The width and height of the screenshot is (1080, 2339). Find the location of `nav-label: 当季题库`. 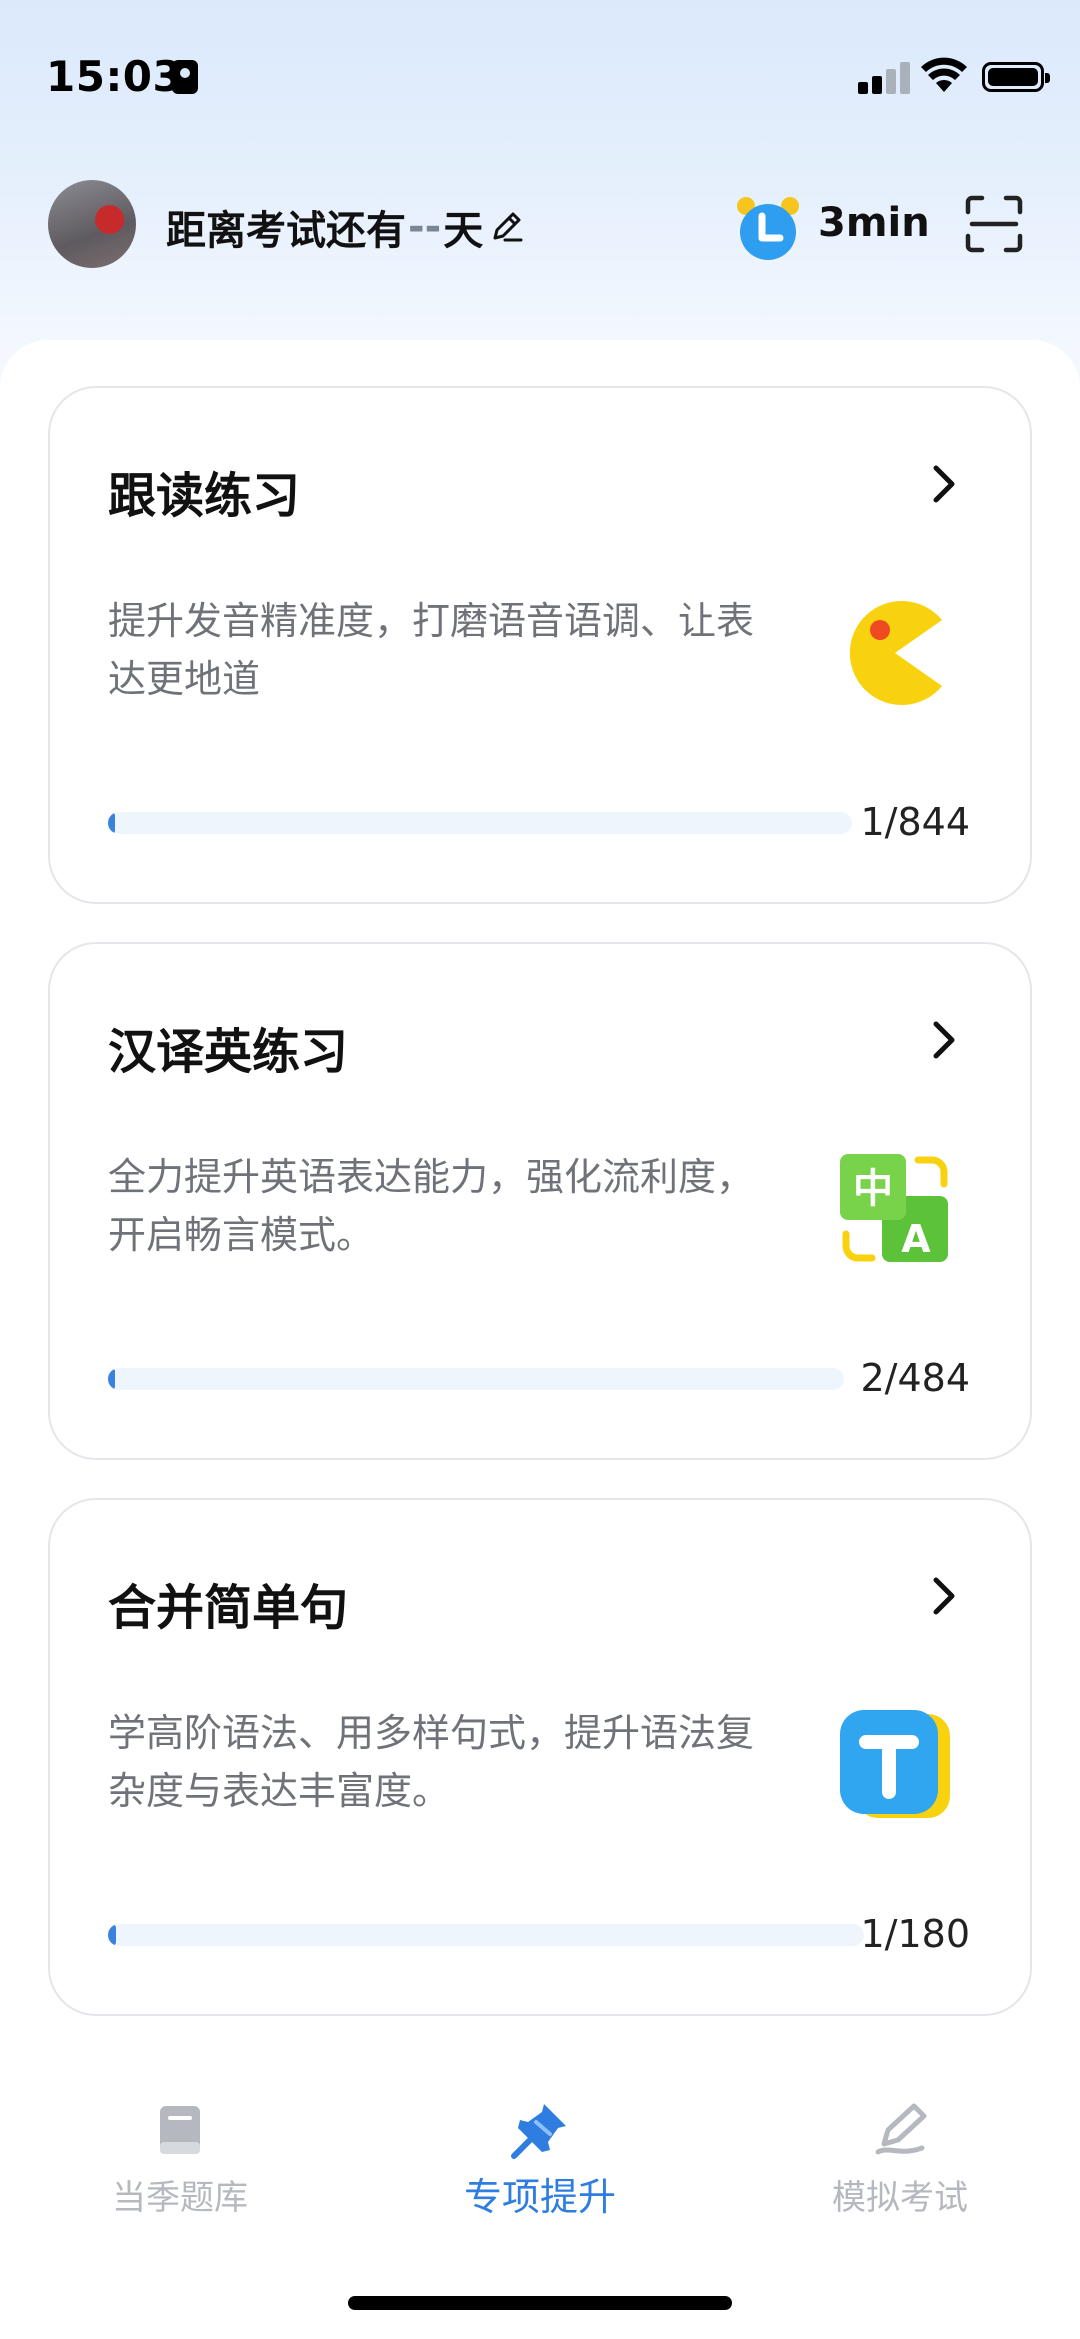

nav-label: 当季题库 is located at coordinates (180, 2198).